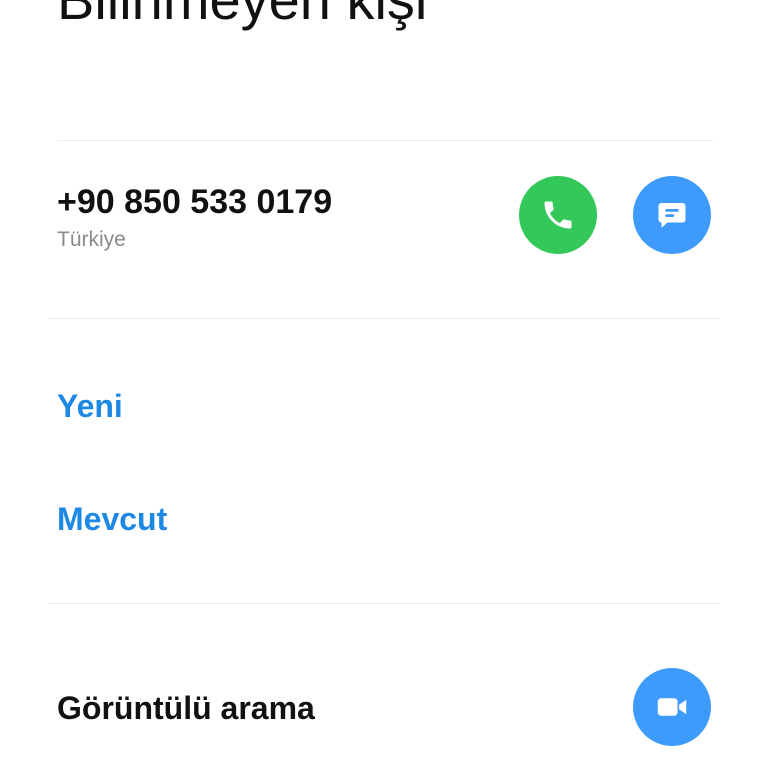 This screenshot has height=768, width=768. I want to click on phone-icon, so click(558, 215).